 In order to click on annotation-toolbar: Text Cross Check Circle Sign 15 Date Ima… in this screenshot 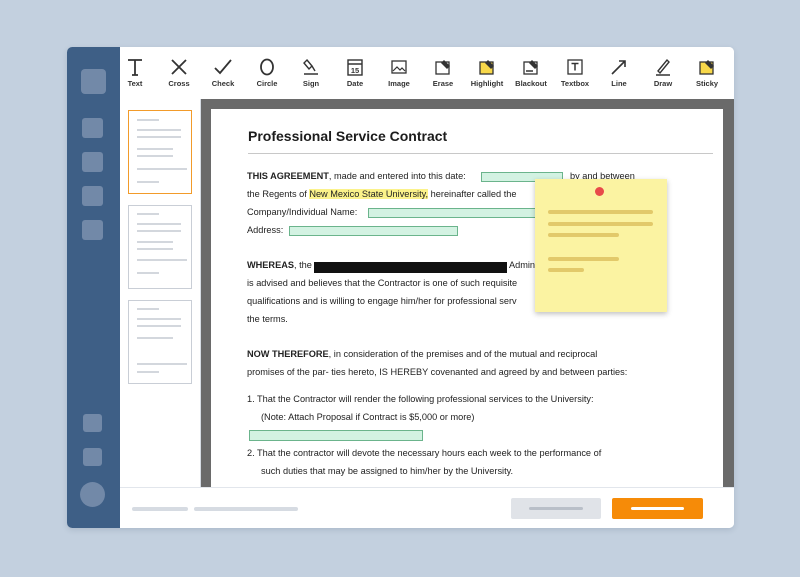, I will do `click(427, 73)`.